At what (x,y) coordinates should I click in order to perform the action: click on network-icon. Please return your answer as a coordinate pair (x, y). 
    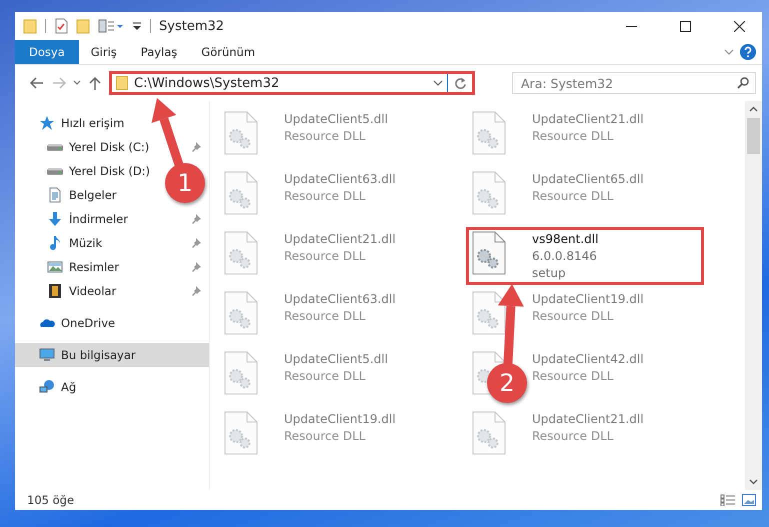
    Looking at the image, I should click on (47, 387).